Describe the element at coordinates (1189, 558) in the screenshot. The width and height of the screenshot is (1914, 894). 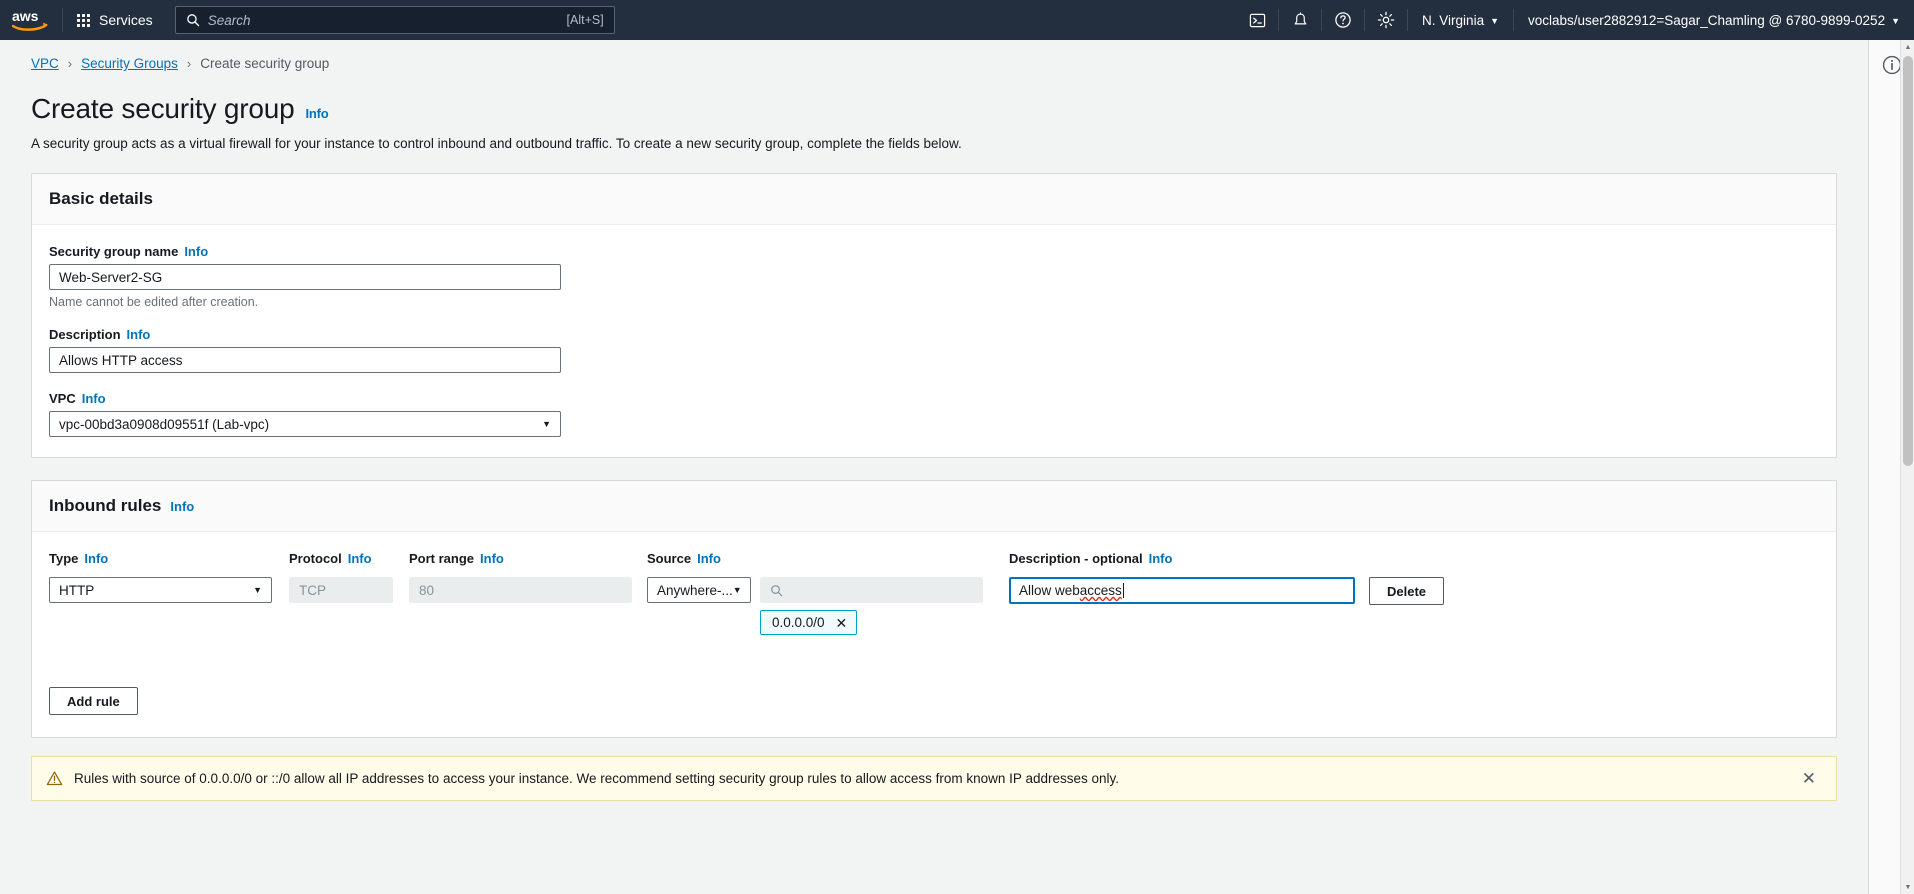
I see `column-header-description: Description - optional Info` at that location.